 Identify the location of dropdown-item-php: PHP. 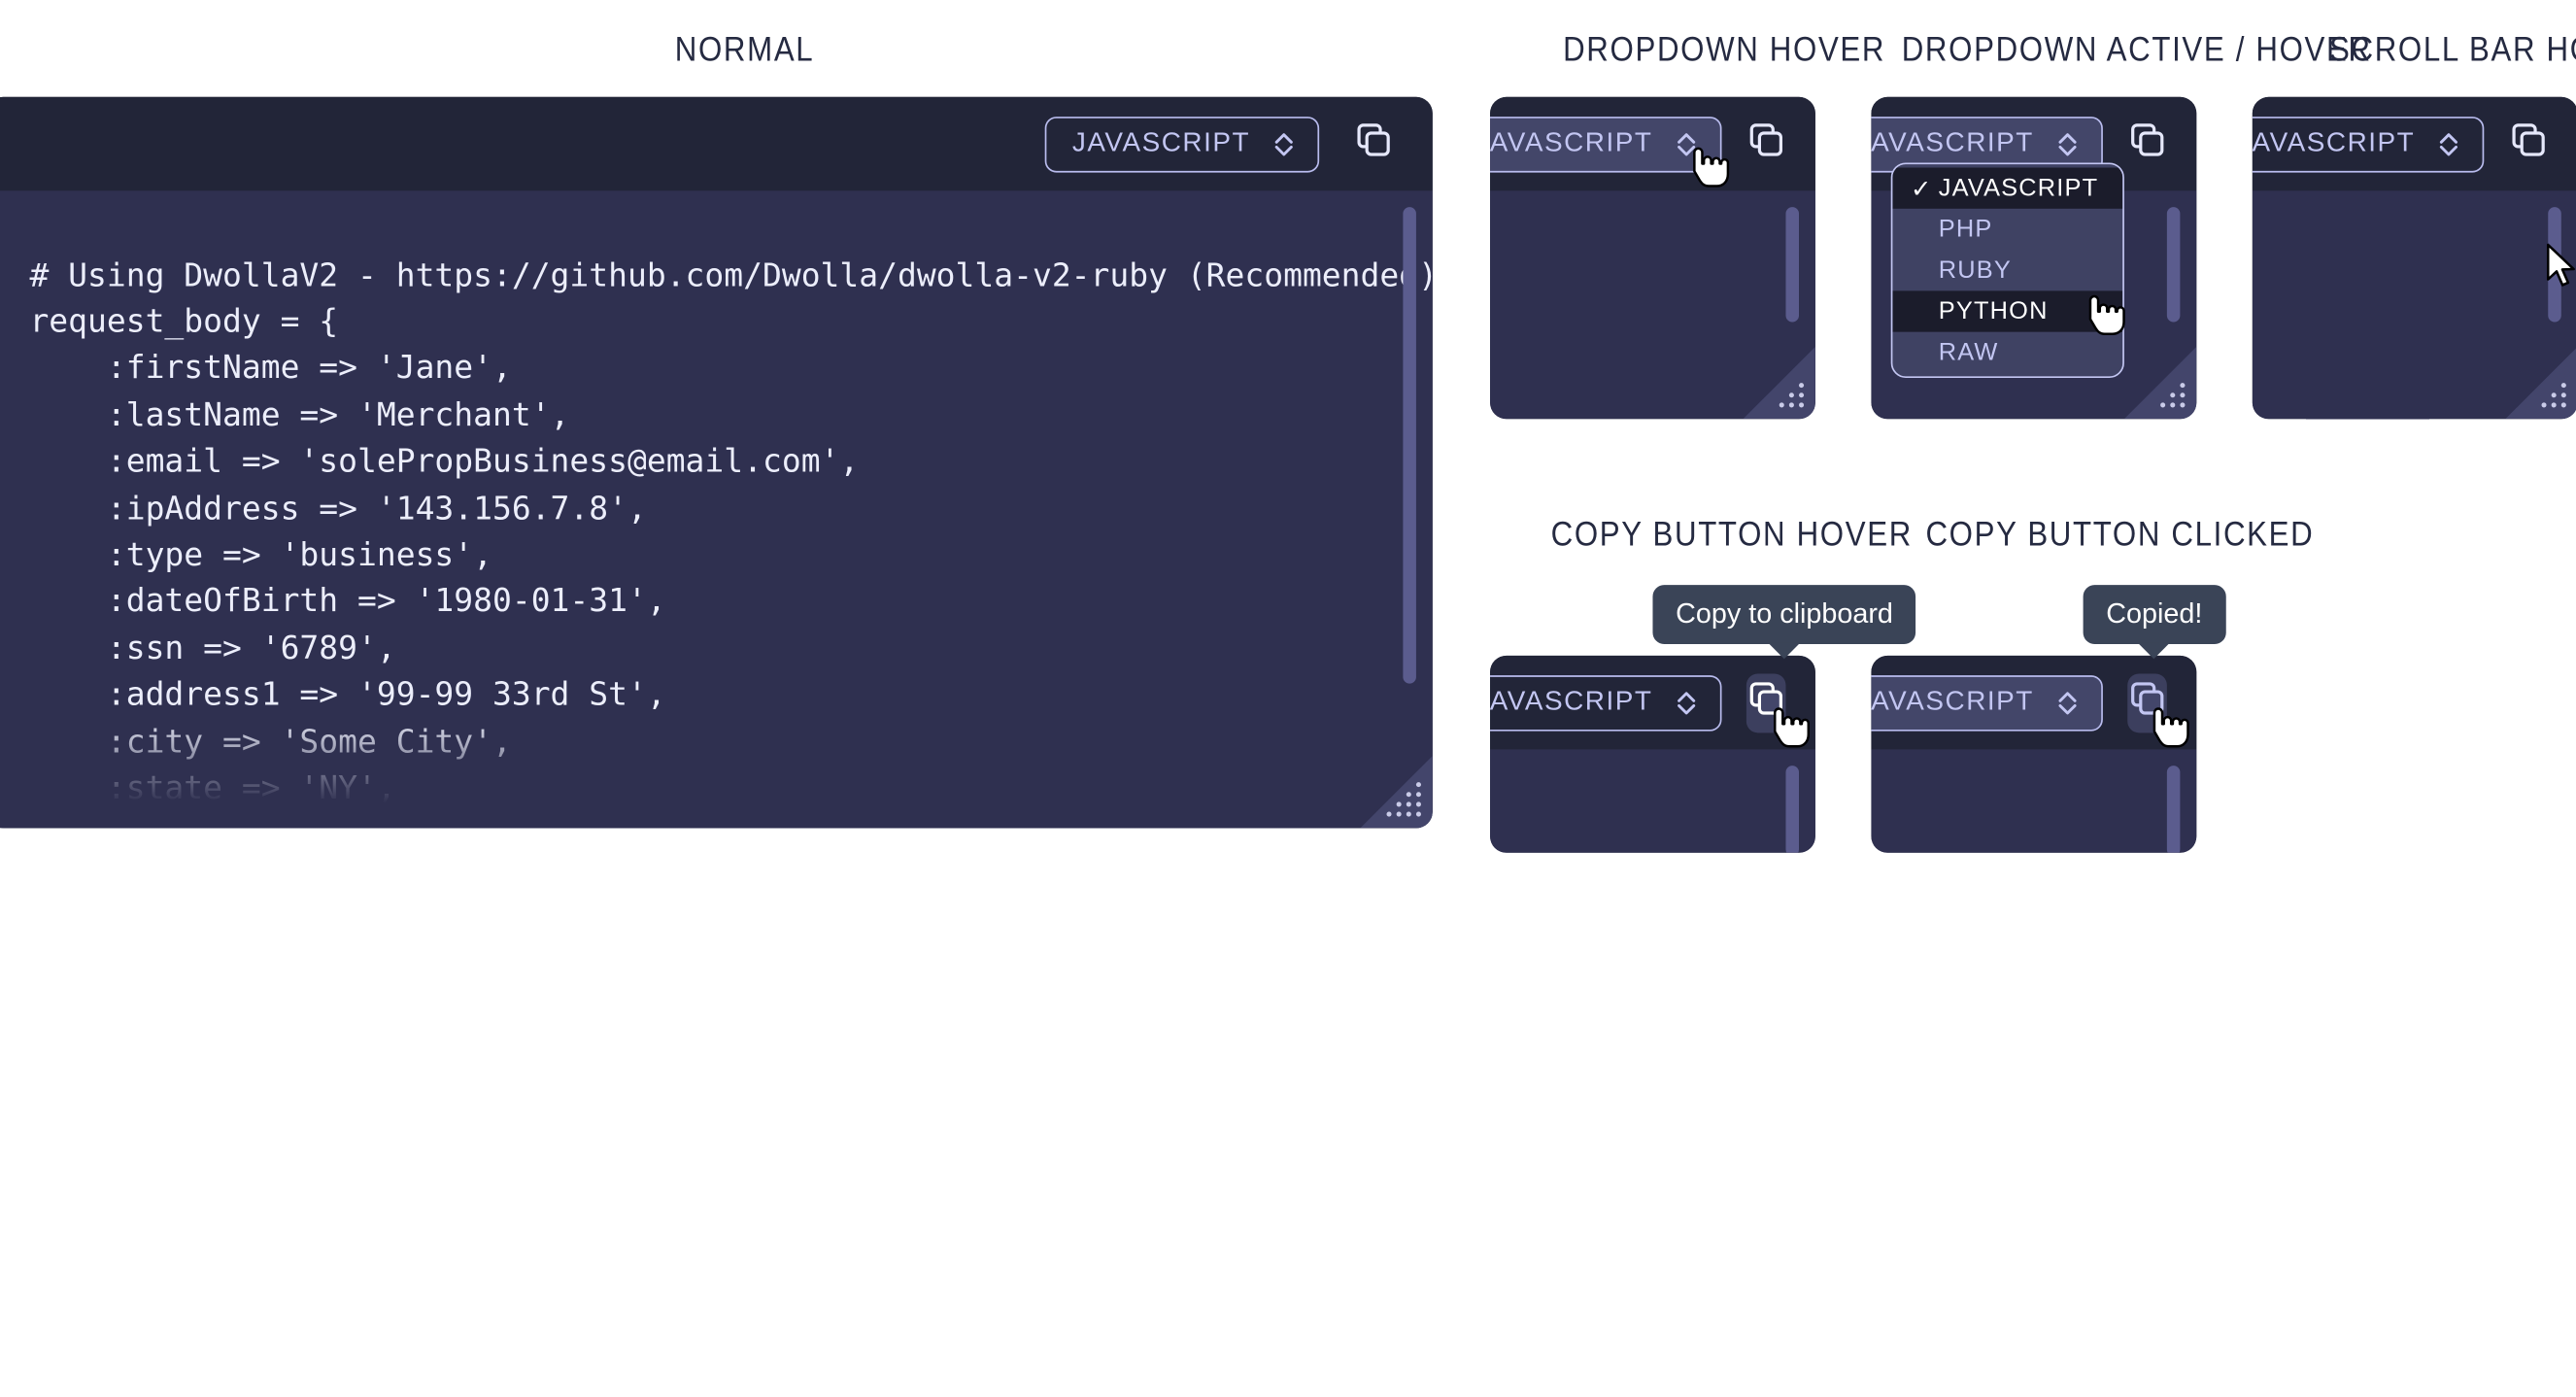
(2007, 229).